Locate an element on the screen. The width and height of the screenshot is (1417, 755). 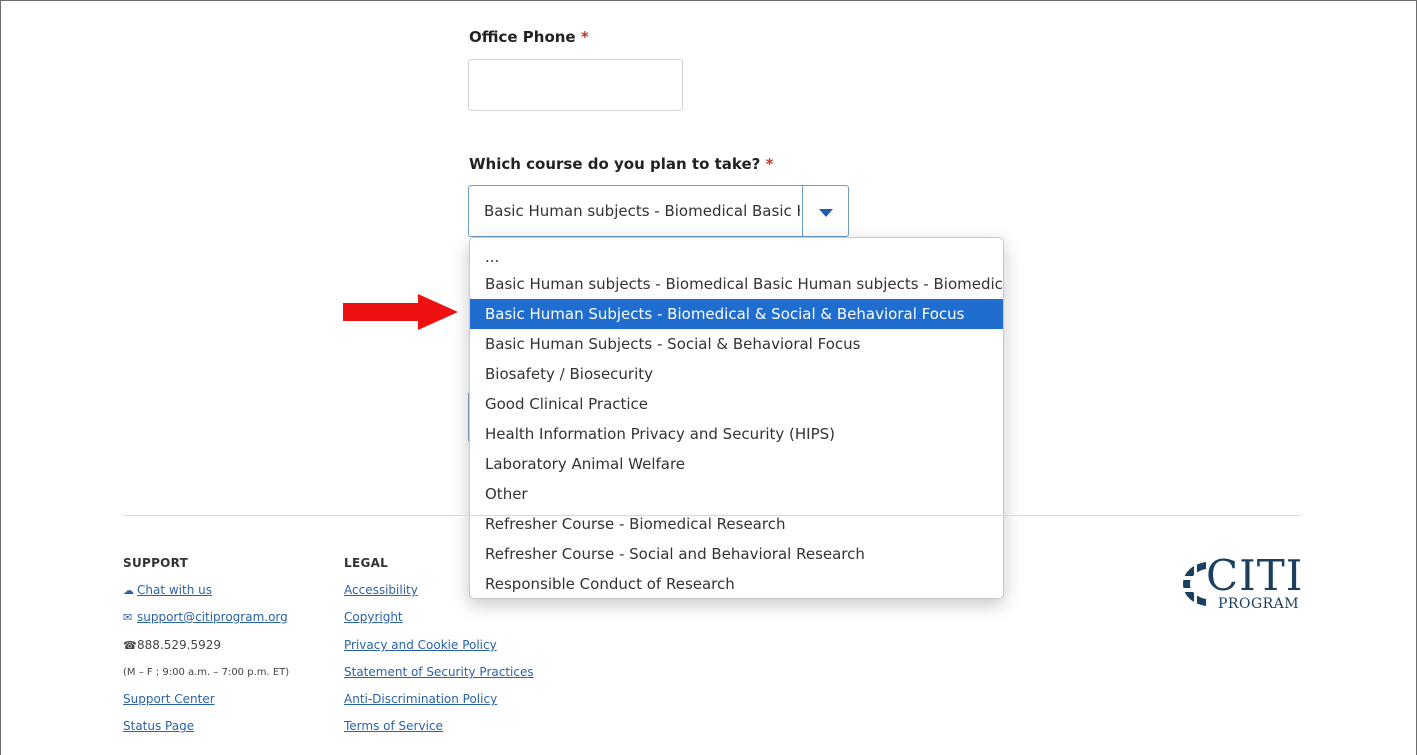
support-heading: SUPPORT is located at coordinates (156, 563).